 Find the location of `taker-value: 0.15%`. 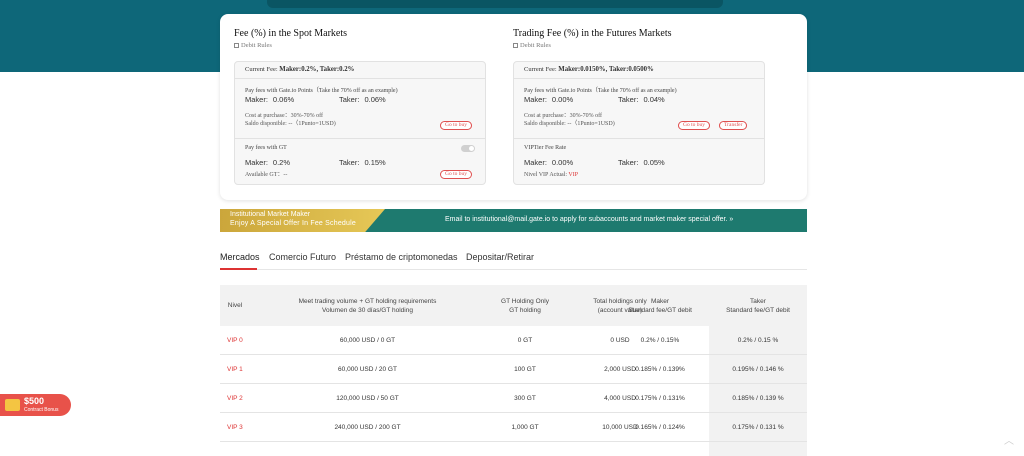

taker-value: 0.15% is located at coordinates (375, 162).